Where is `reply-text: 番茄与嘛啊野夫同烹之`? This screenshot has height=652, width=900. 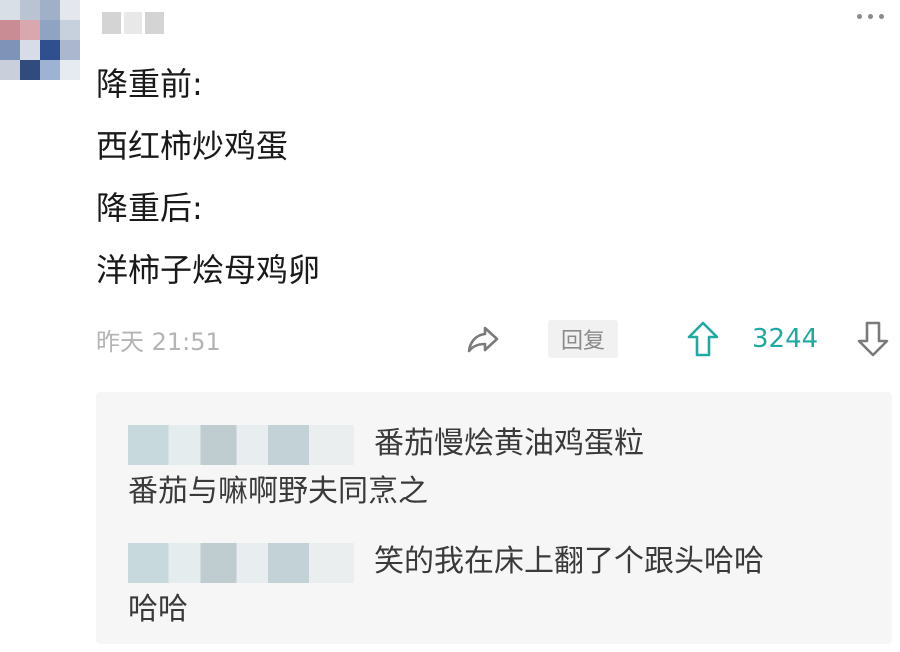 reply-text: 番茄与嘛啊野夫同烹之 is located at coordinates (278, 491).